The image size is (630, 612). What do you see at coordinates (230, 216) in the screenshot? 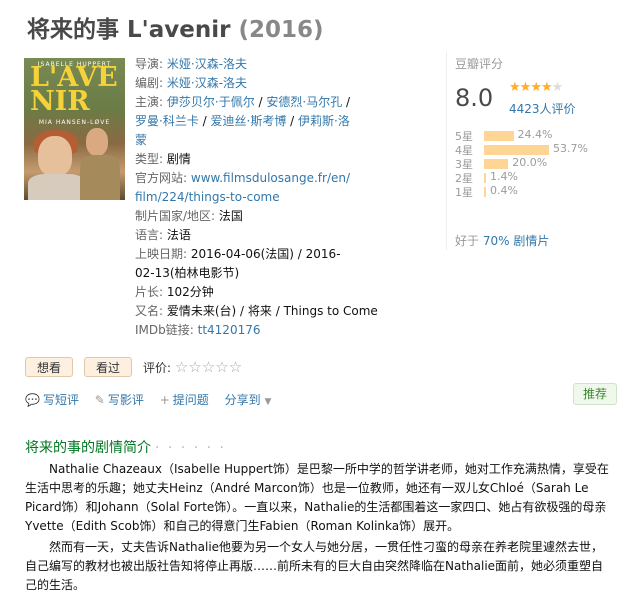
I see `country-value: 法国` at bounding box center [230, 216].